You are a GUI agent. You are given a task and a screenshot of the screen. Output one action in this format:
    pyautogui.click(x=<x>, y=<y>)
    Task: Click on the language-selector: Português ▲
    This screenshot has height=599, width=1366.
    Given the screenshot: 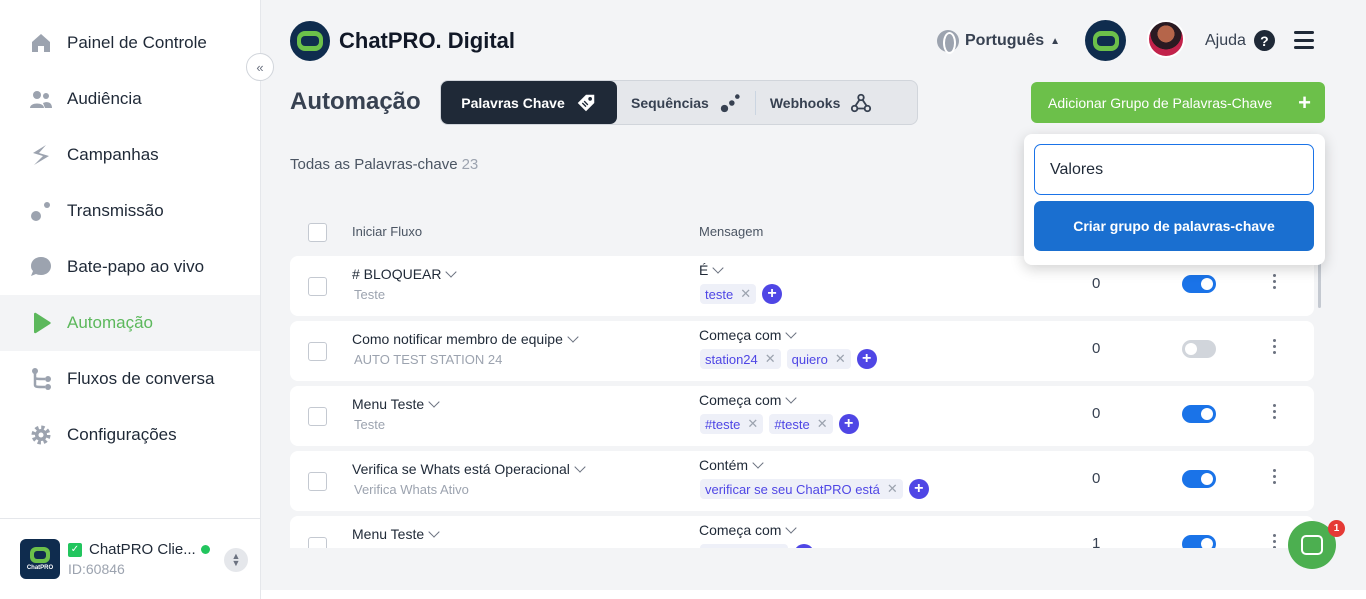 What is the action you would take?
    pyautogui.click(x=999, y=42)
    